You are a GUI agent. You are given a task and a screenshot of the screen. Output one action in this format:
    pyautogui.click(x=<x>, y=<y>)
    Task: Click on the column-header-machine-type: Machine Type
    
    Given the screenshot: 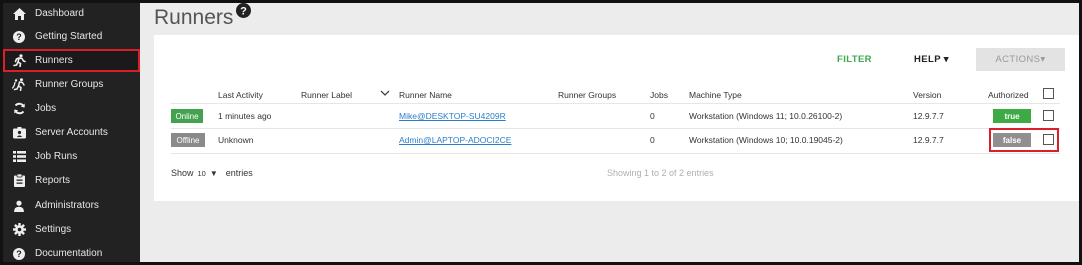 What is the action you would take?
    pyautogui.click(x=715, y=95)
    